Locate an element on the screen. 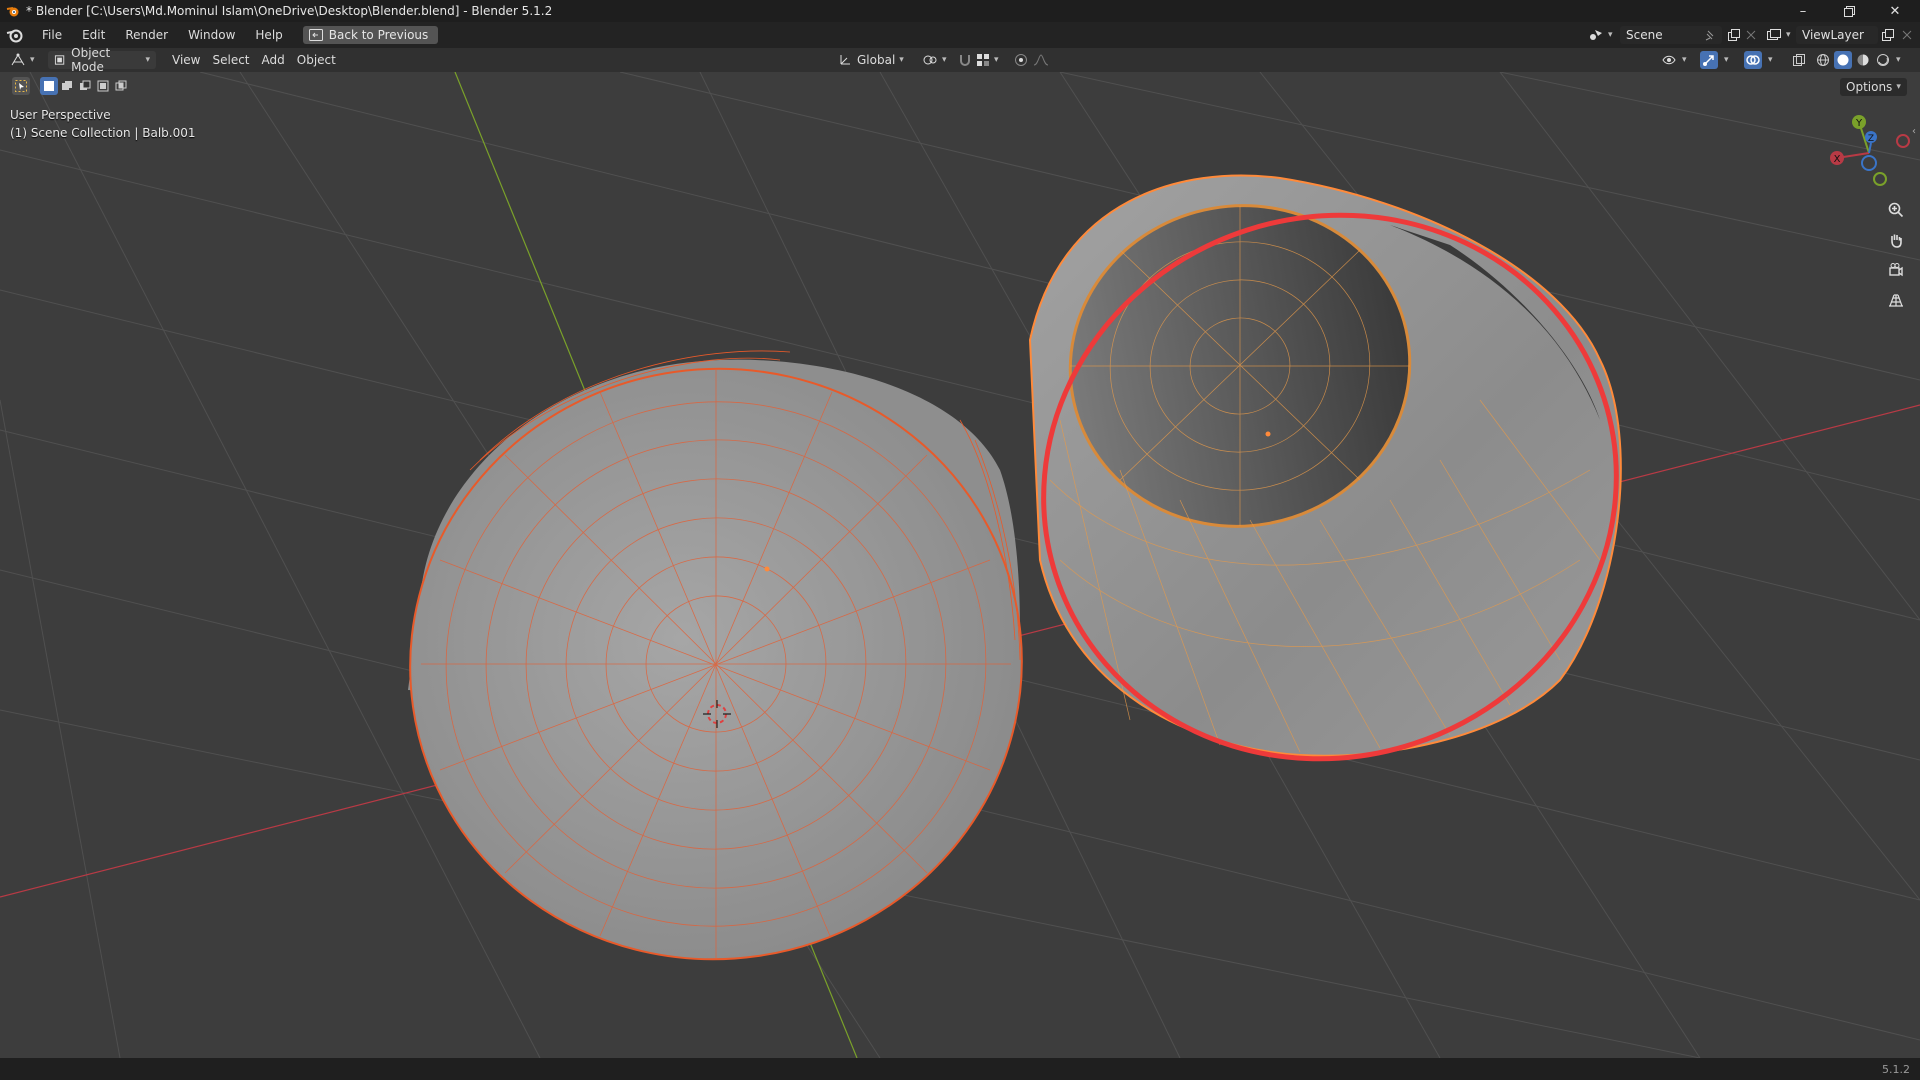 The image size is (1920, 1080). back-to-previous-button: Back to Previous is located at coordinates (370, 35).